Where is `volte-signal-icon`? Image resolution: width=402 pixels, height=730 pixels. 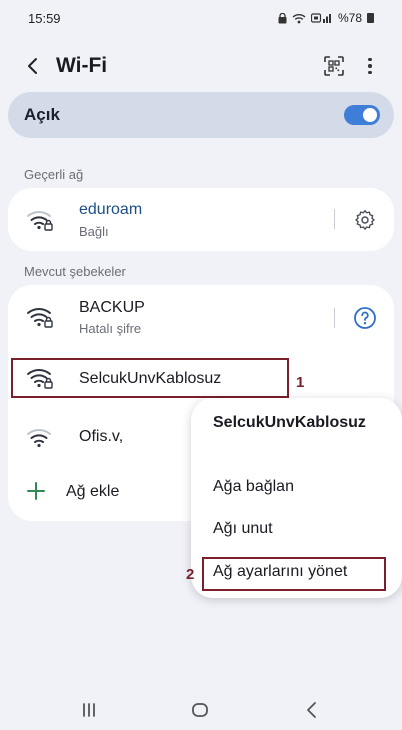 volte-signal-icon is located at coordinates (320, 17).